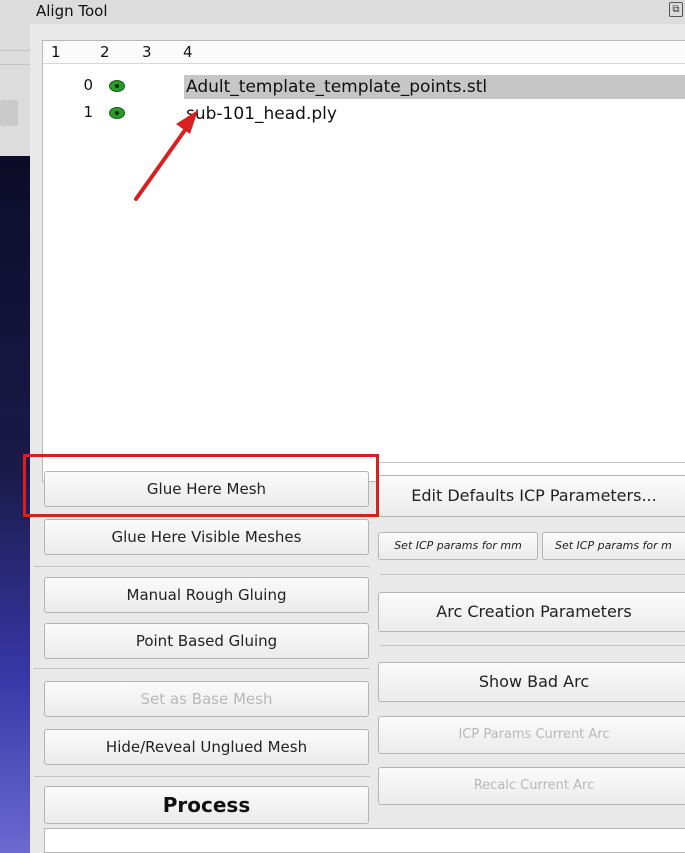 This screenshot has width=685, height=853. What do you see at coordinates (206, 747) in the screenshot?
I see `hide-reveal-unglued-mesh-button: Hide/Reveal Unglued Mesh` at bounding box center [206, 747].